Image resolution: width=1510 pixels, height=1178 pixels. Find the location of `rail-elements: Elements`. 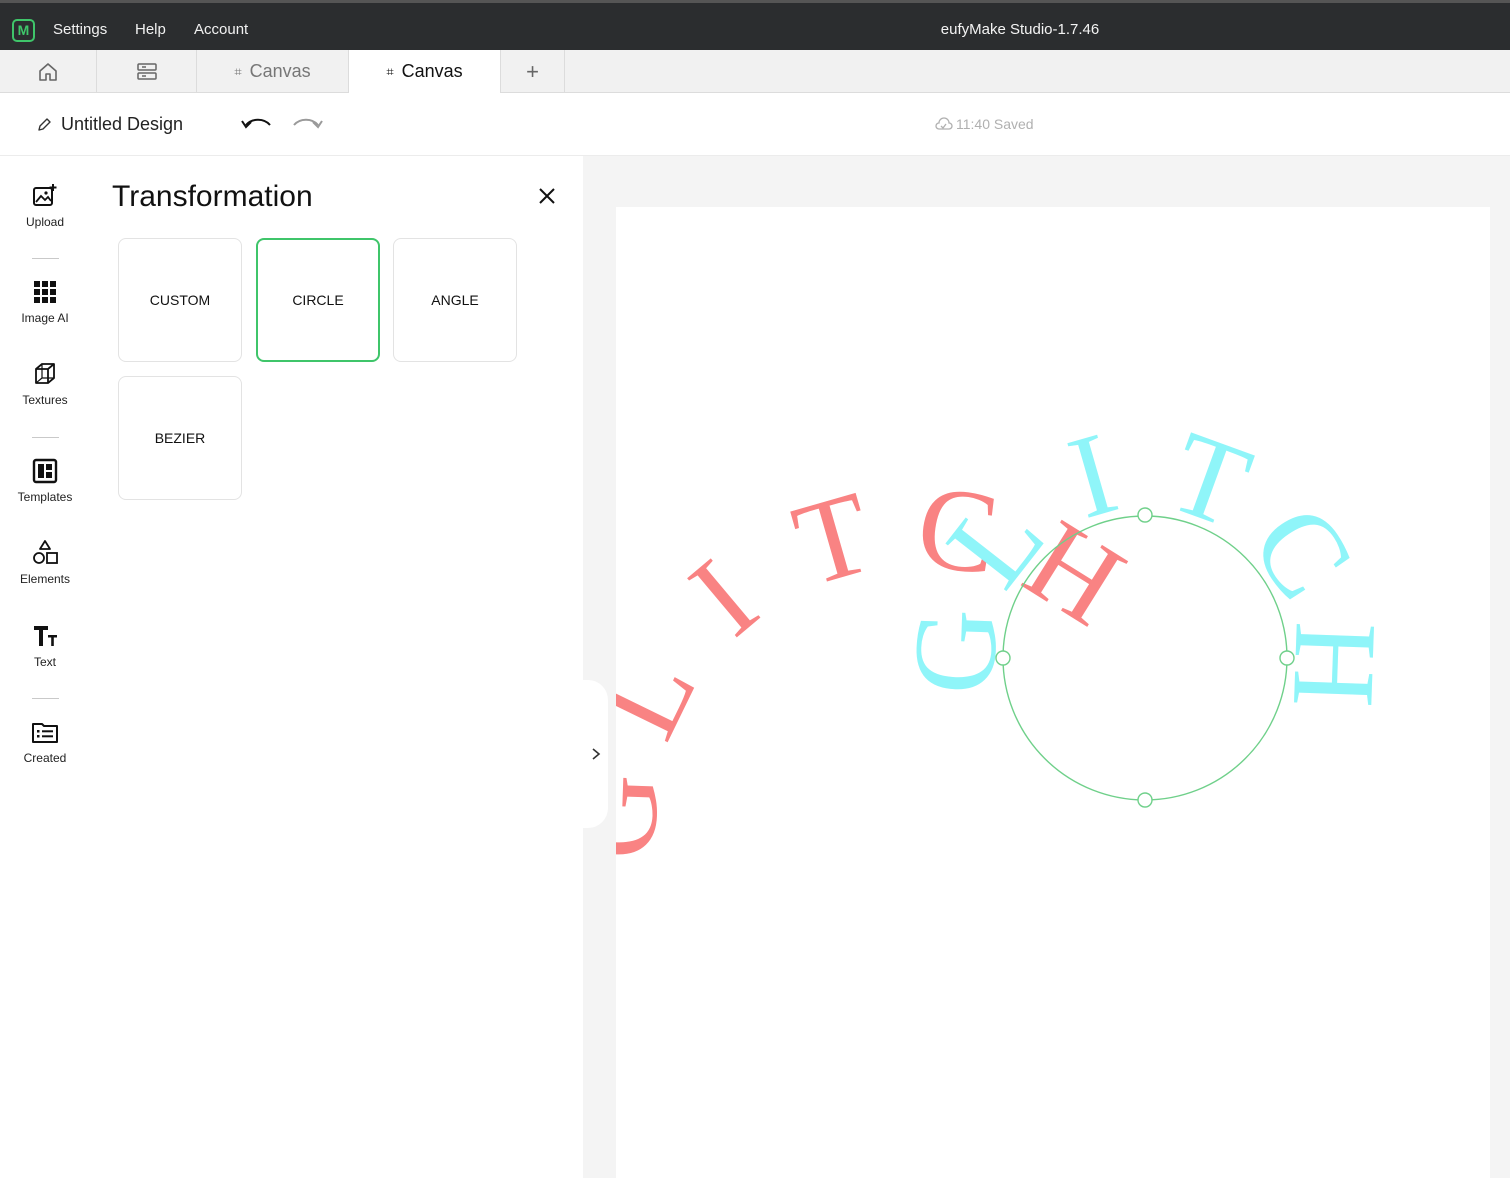

rail-elements: Elements is located at coordinates (45, 562).